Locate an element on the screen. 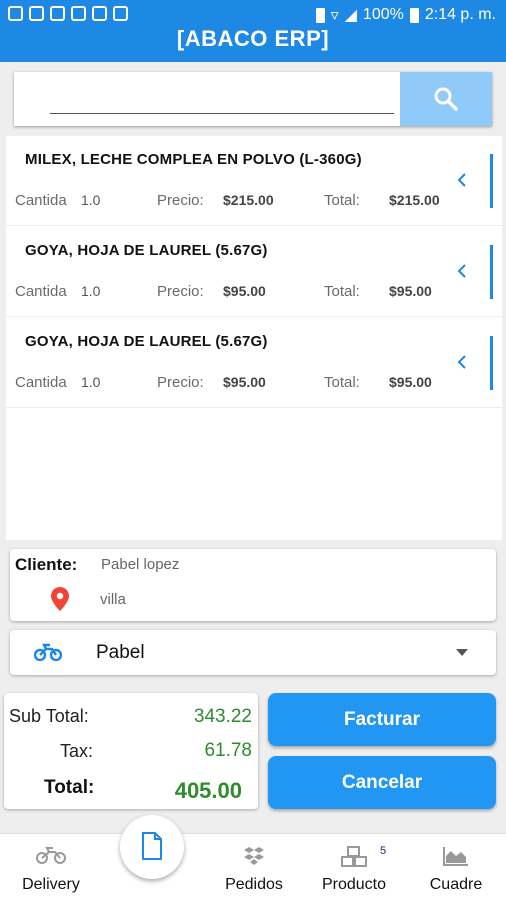  location-pin-icon is located at coordinates (60, 599).